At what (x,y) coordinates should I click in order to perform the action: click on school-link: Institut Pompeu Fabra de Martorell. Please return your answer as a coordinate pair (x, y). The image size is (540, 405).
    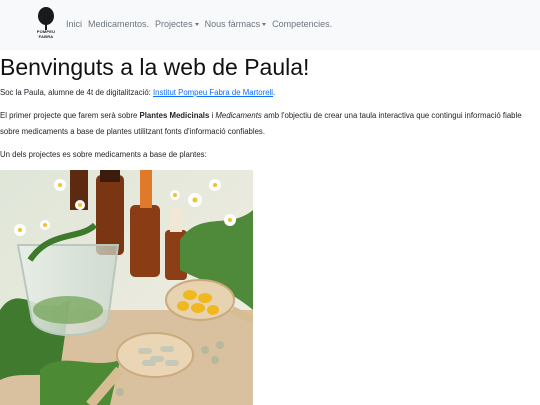
    Looking at the image, I should click on (213, 92).